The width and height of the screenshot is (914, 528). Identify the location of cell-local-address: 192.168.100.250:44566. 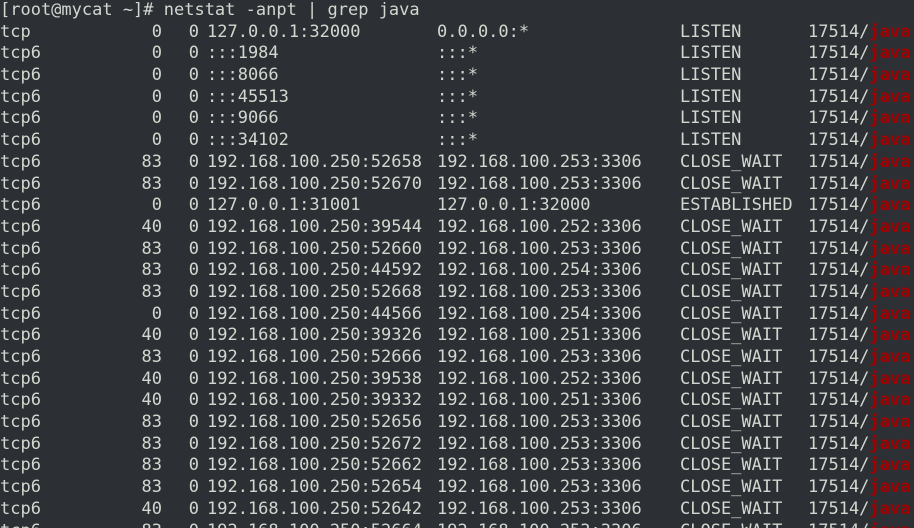
(314, 313).